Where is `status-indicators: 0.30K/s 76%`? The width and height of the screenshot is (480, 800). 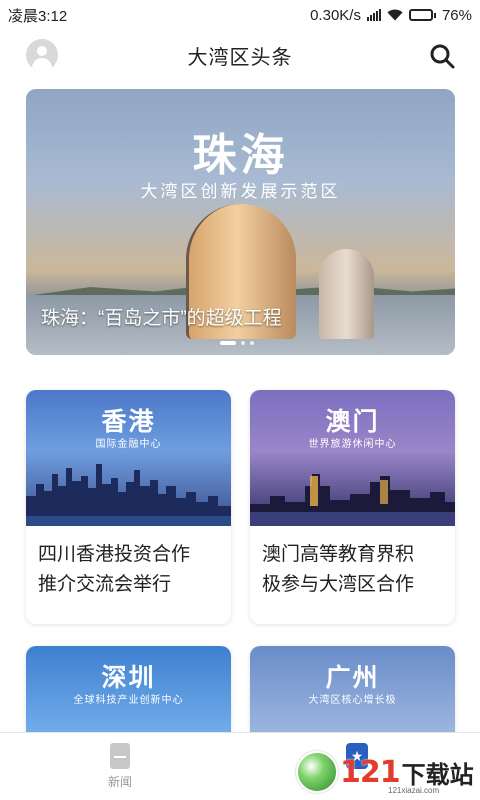 status-indicators: 0.30K/s 76% is located at coordinates (391, 15).